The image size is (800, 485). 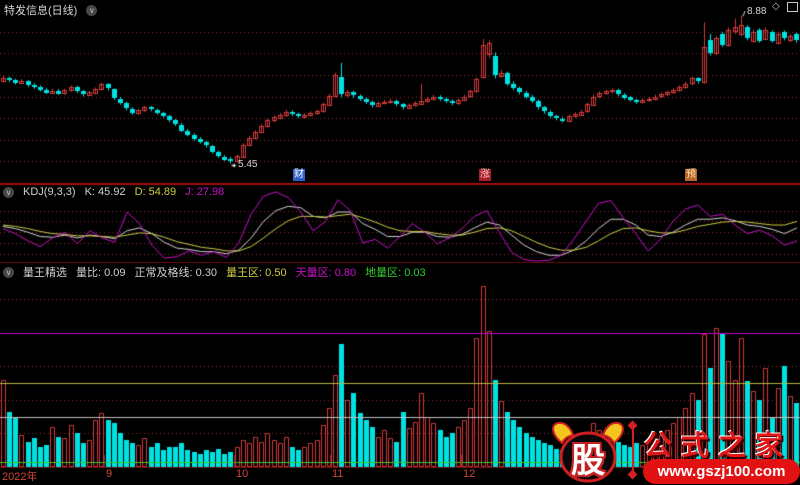 I want to click on kdj-k-value: K: 45.92, so click(x=105, y=192).